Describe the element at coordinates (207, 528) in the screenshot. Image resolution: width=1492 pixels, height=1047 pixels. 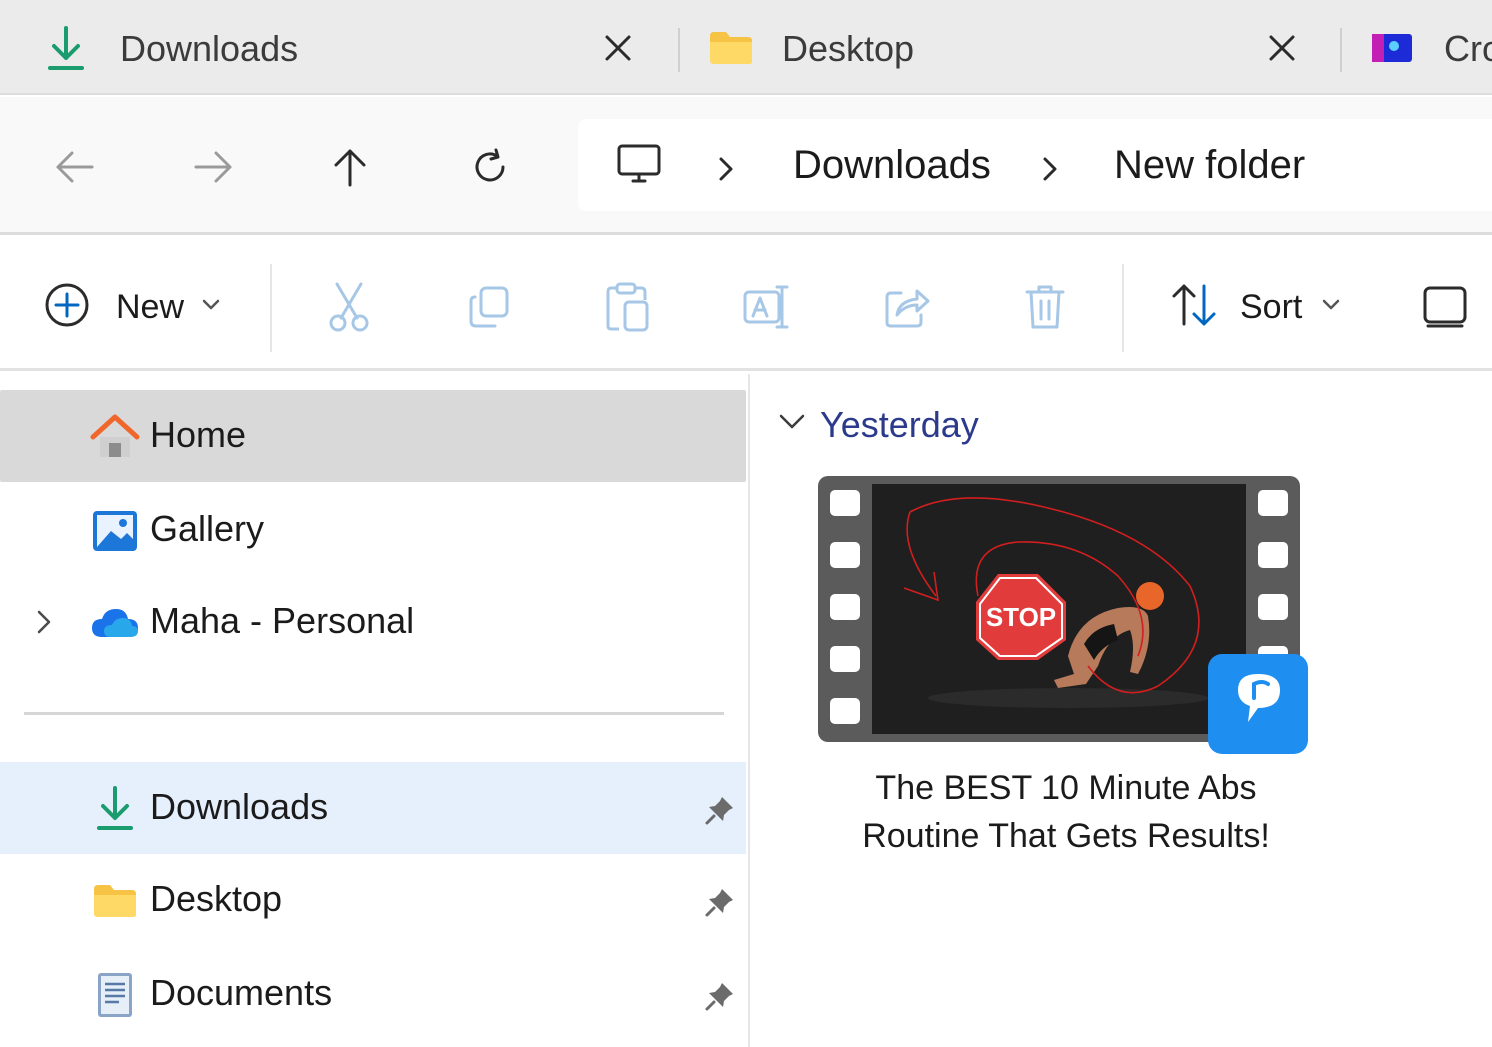
I see `sidebar-item-label: Gallery` at that location.